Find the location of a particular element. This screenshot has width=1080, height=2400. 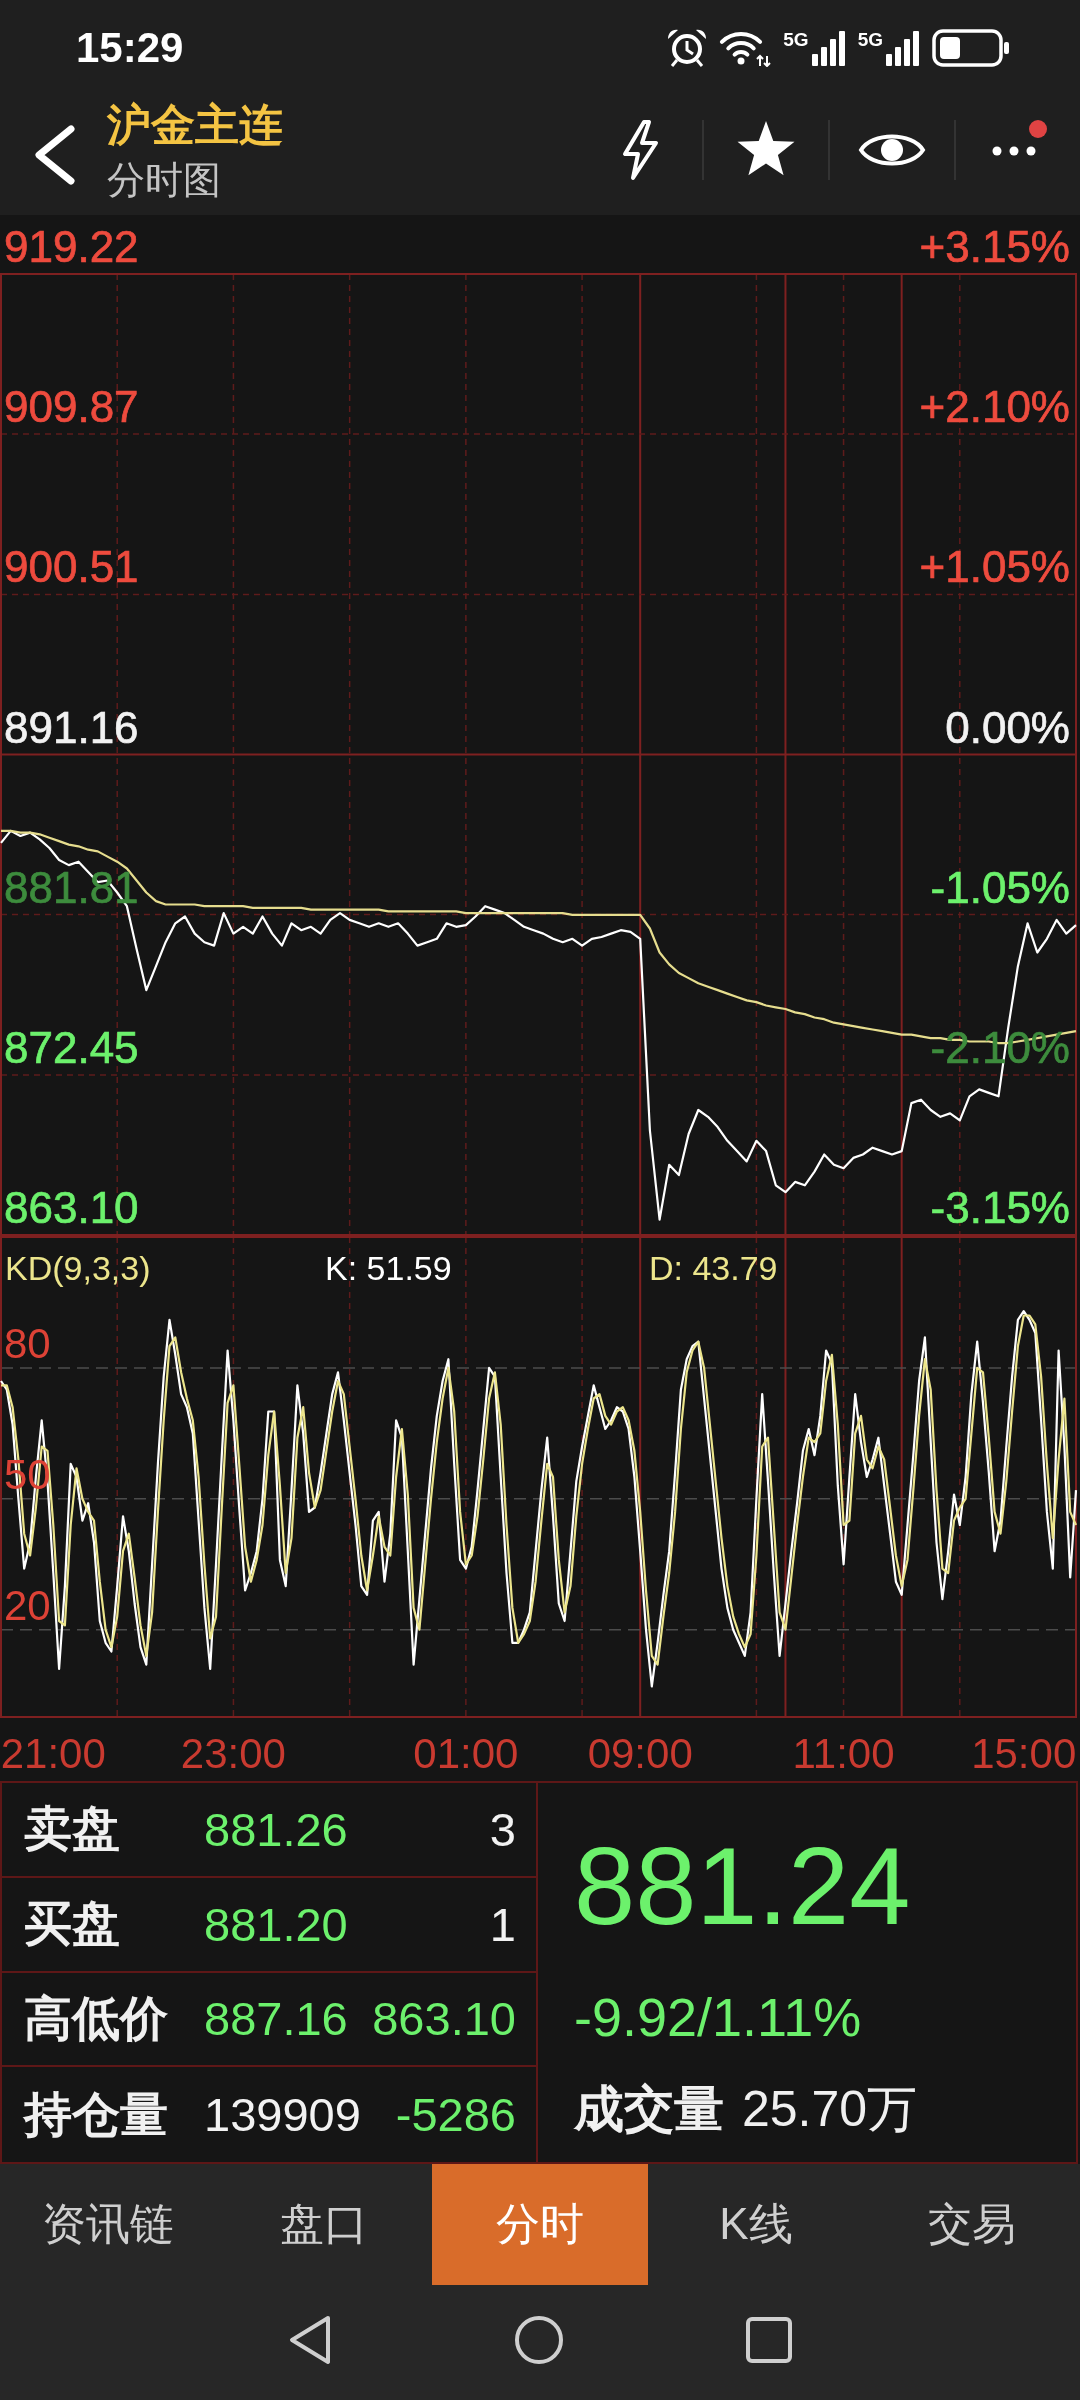

view-tab: 资讯链 is located at coordinates (108, 2224).